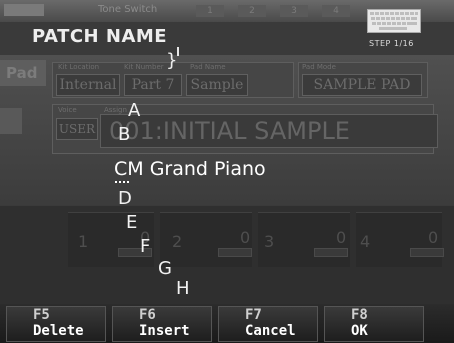  What do you see at coordinates (172, 60) in the screenshot?
I see `cursor-brace: }` at bounding box center [172, 60].